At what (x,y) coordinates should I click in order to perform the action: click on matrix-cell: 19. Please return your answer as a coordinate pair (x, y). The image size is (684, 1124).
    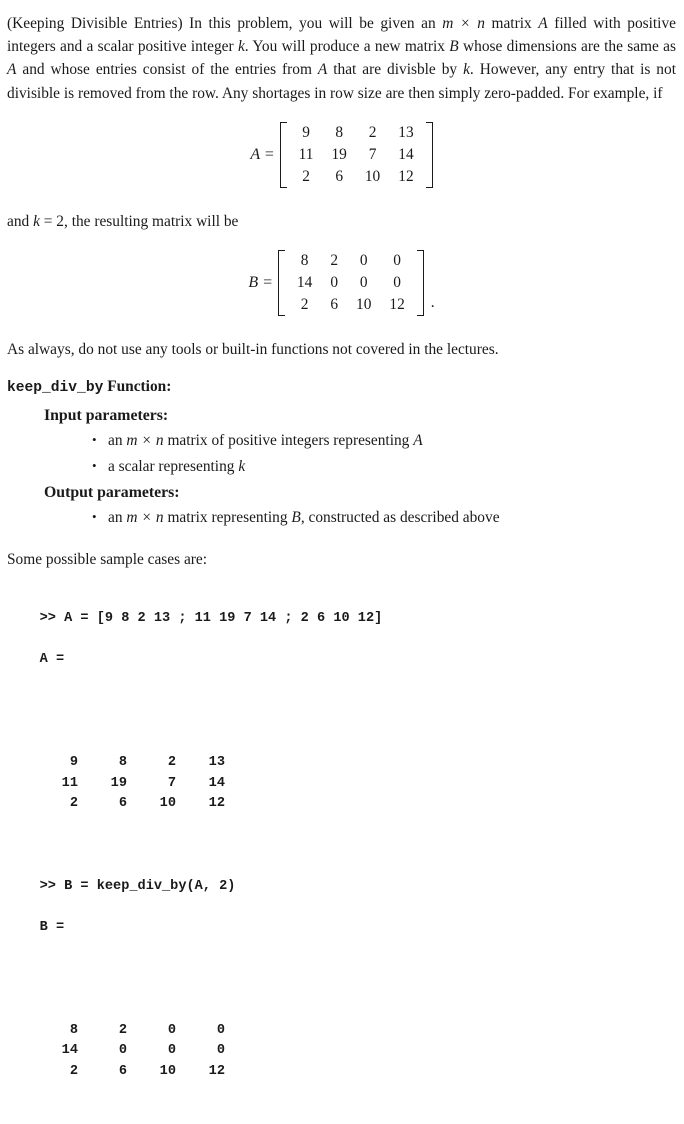
    Looking at the image, I should click on (339, 154).